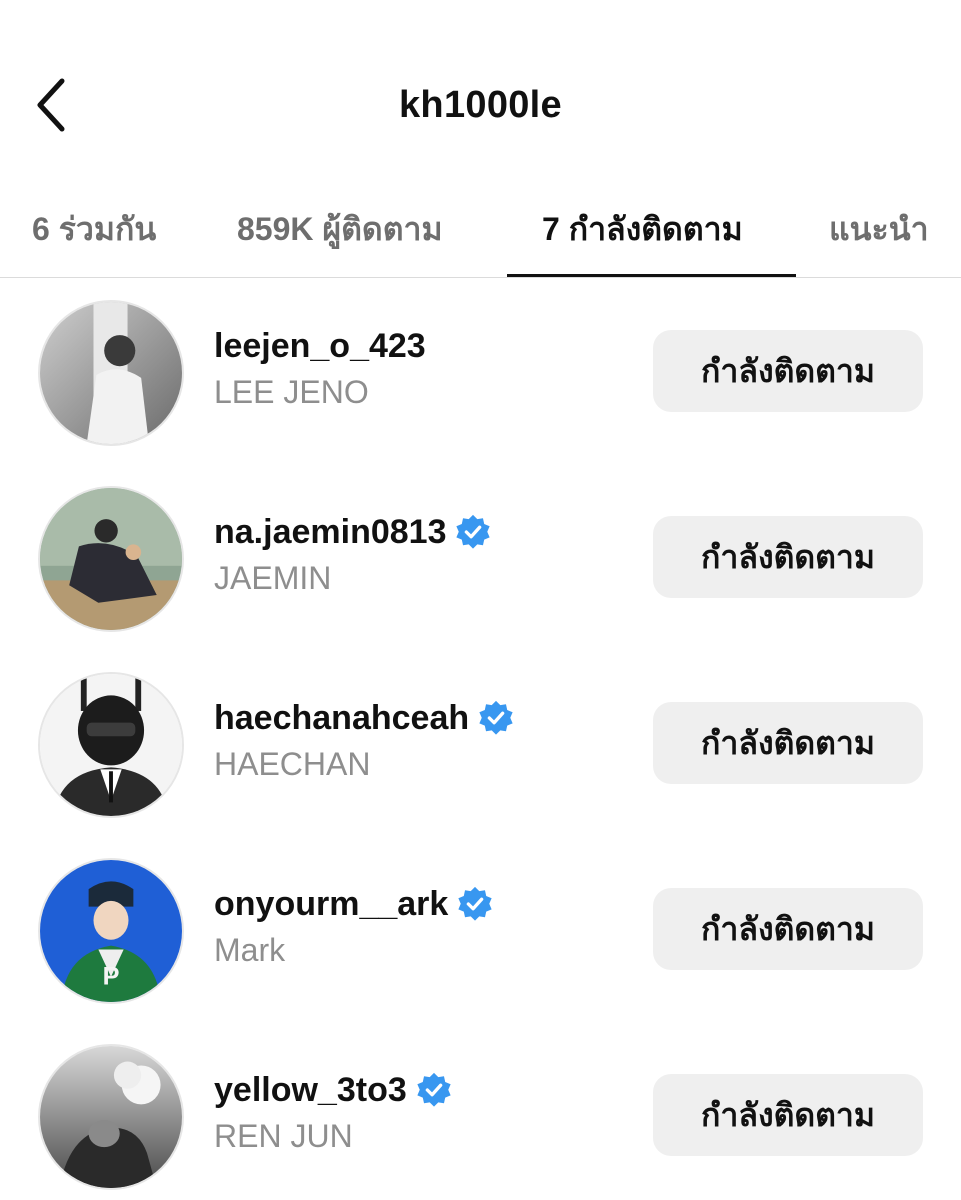  I want to click on full-name: JAEMIN, so click(273, 578).